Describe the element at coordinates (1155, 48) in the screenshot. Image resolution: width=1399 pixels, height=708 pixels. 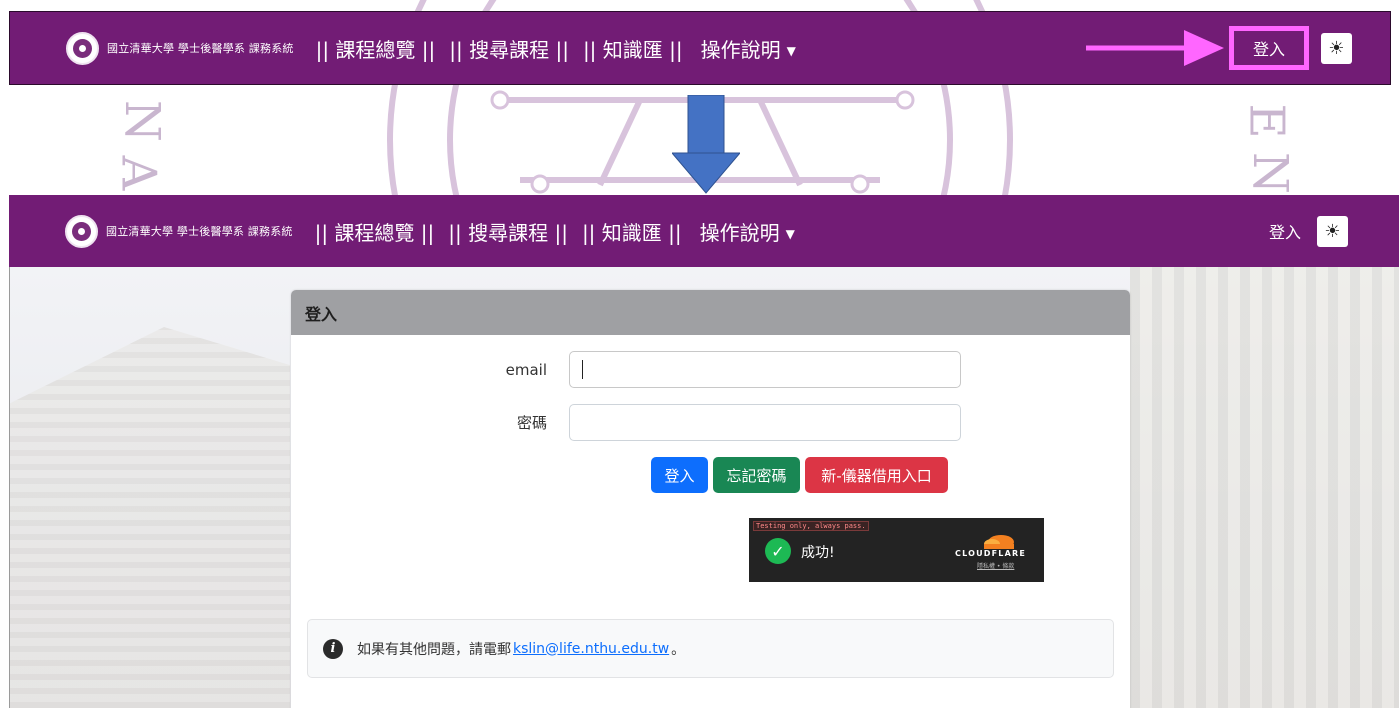
I see `annotation-arrow-right` at that location.